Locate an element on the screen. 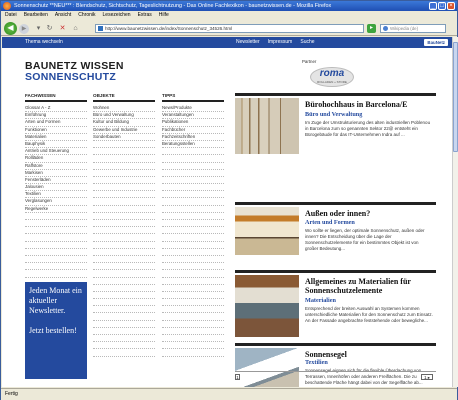 This screenshot has height=400, width=458. nav-link: Funktionen is located at coordinates (56, 130).